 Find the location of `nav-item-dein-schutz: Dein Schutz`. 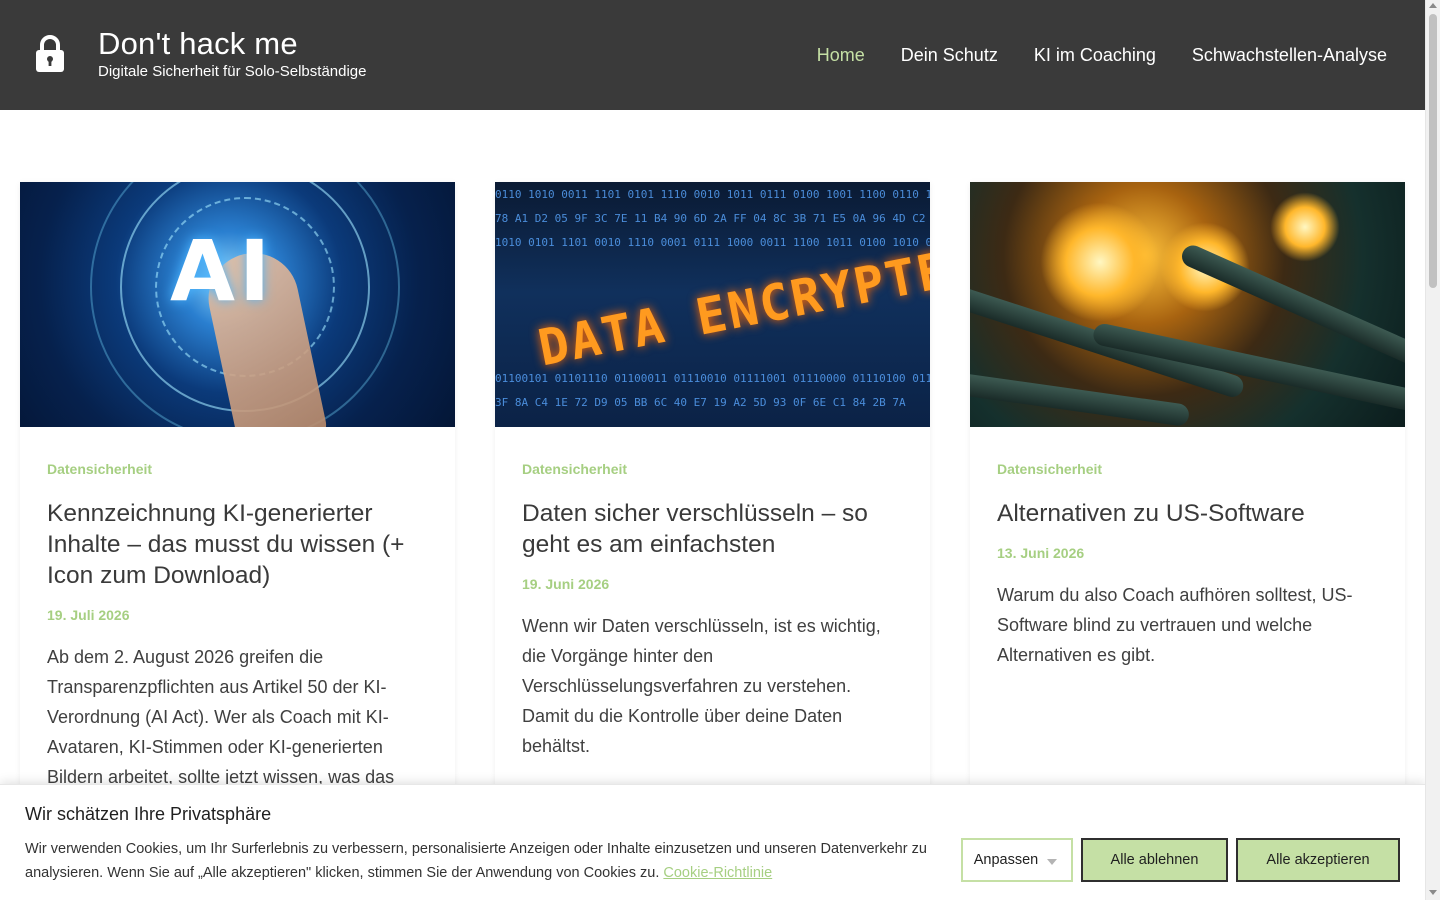

nav-item-dein-schutz: Dein Schutz is located at coordinates (949, 55).